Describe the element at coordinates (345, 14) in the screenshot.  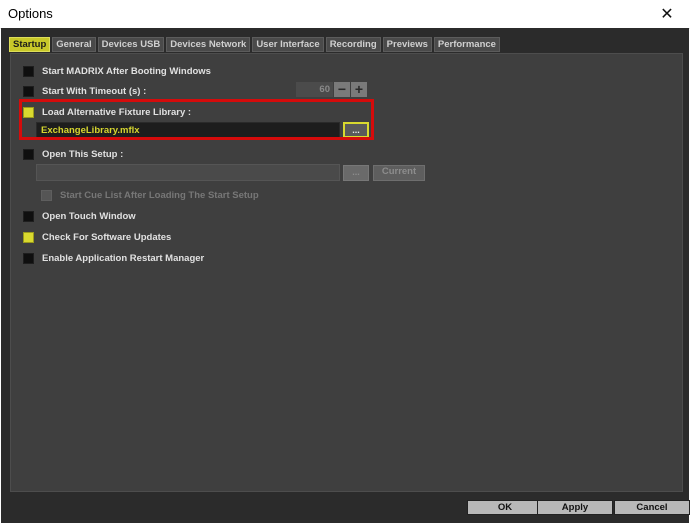
I see `title-bar: Options ✕` at that location.